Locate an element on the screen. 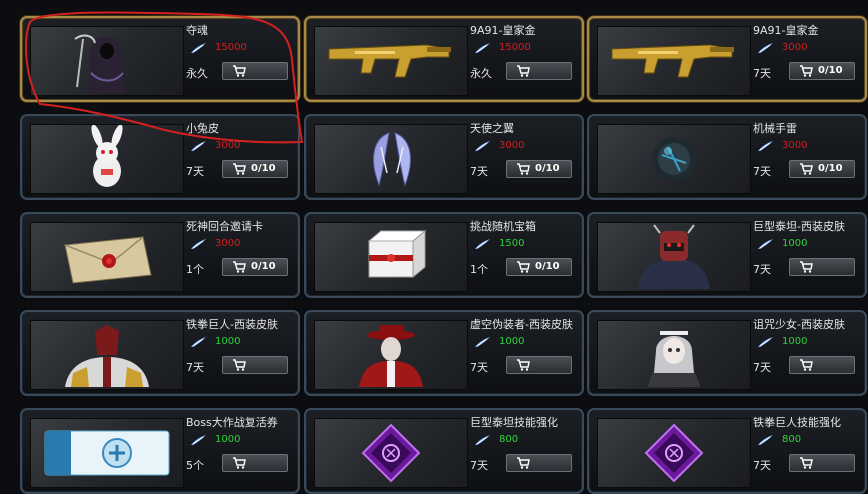  void-disguiser-skin-icon is located at coordinates (391, 356).